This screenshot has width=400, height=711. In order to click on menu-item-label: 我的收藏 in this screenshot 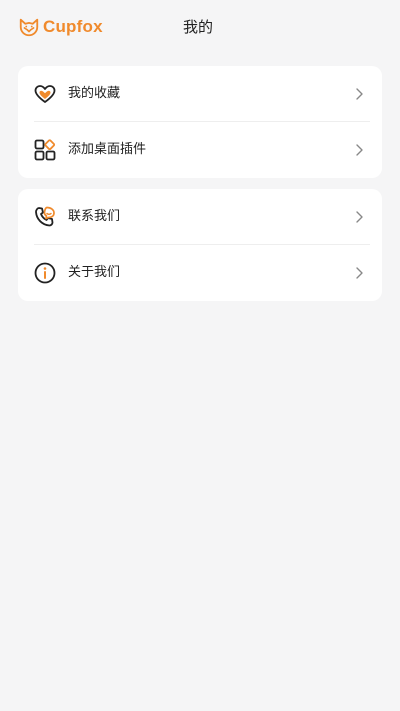, I will do `click(94, 93)`.